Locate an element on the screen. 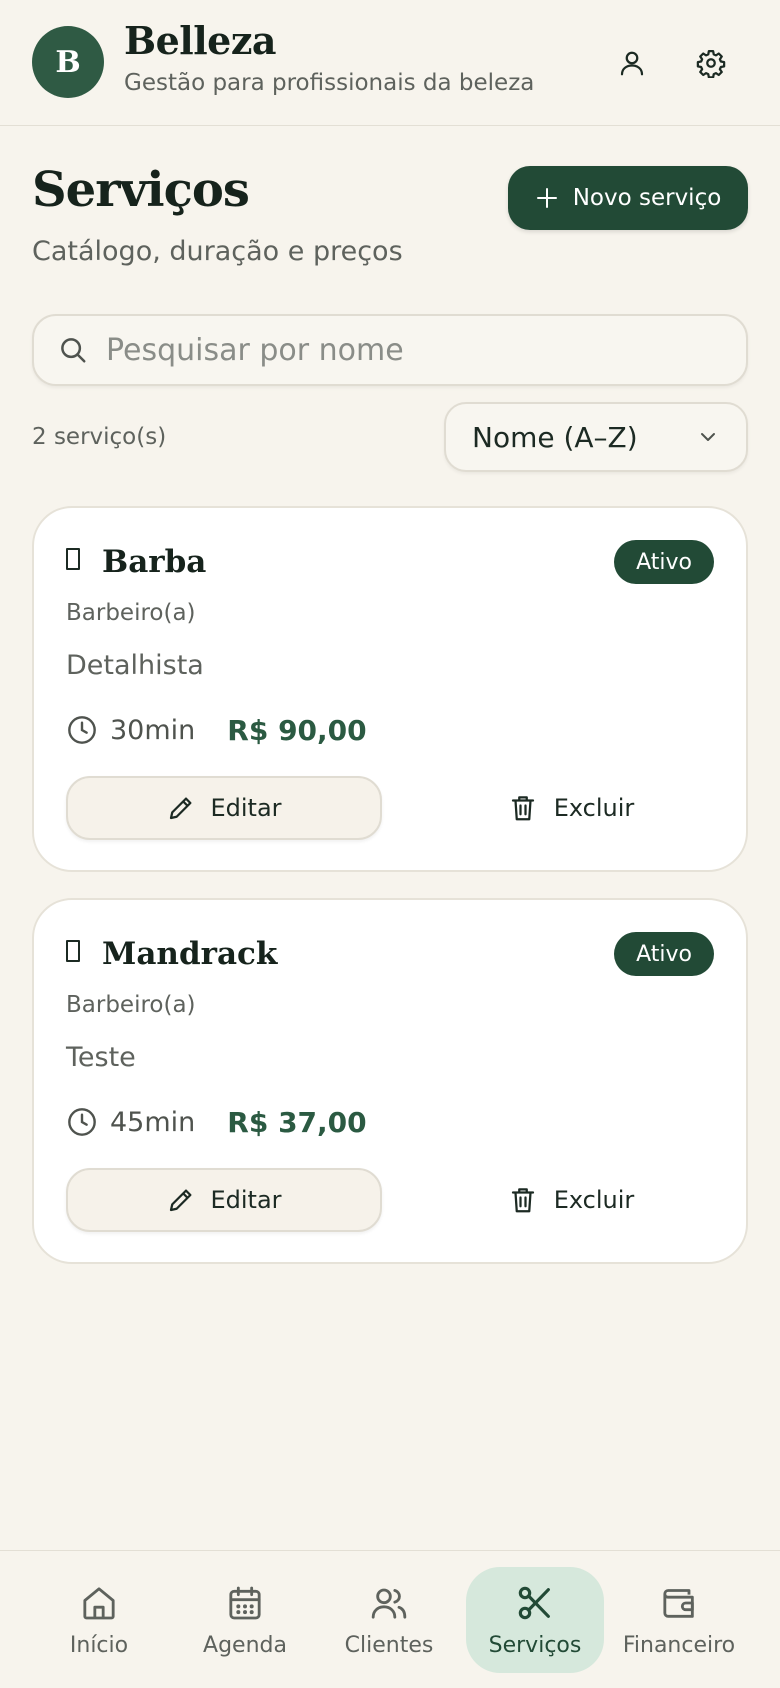 Image resolution: width=780 pixels, height=1688 pixels. search-icon is located at coordinates (73, 350).